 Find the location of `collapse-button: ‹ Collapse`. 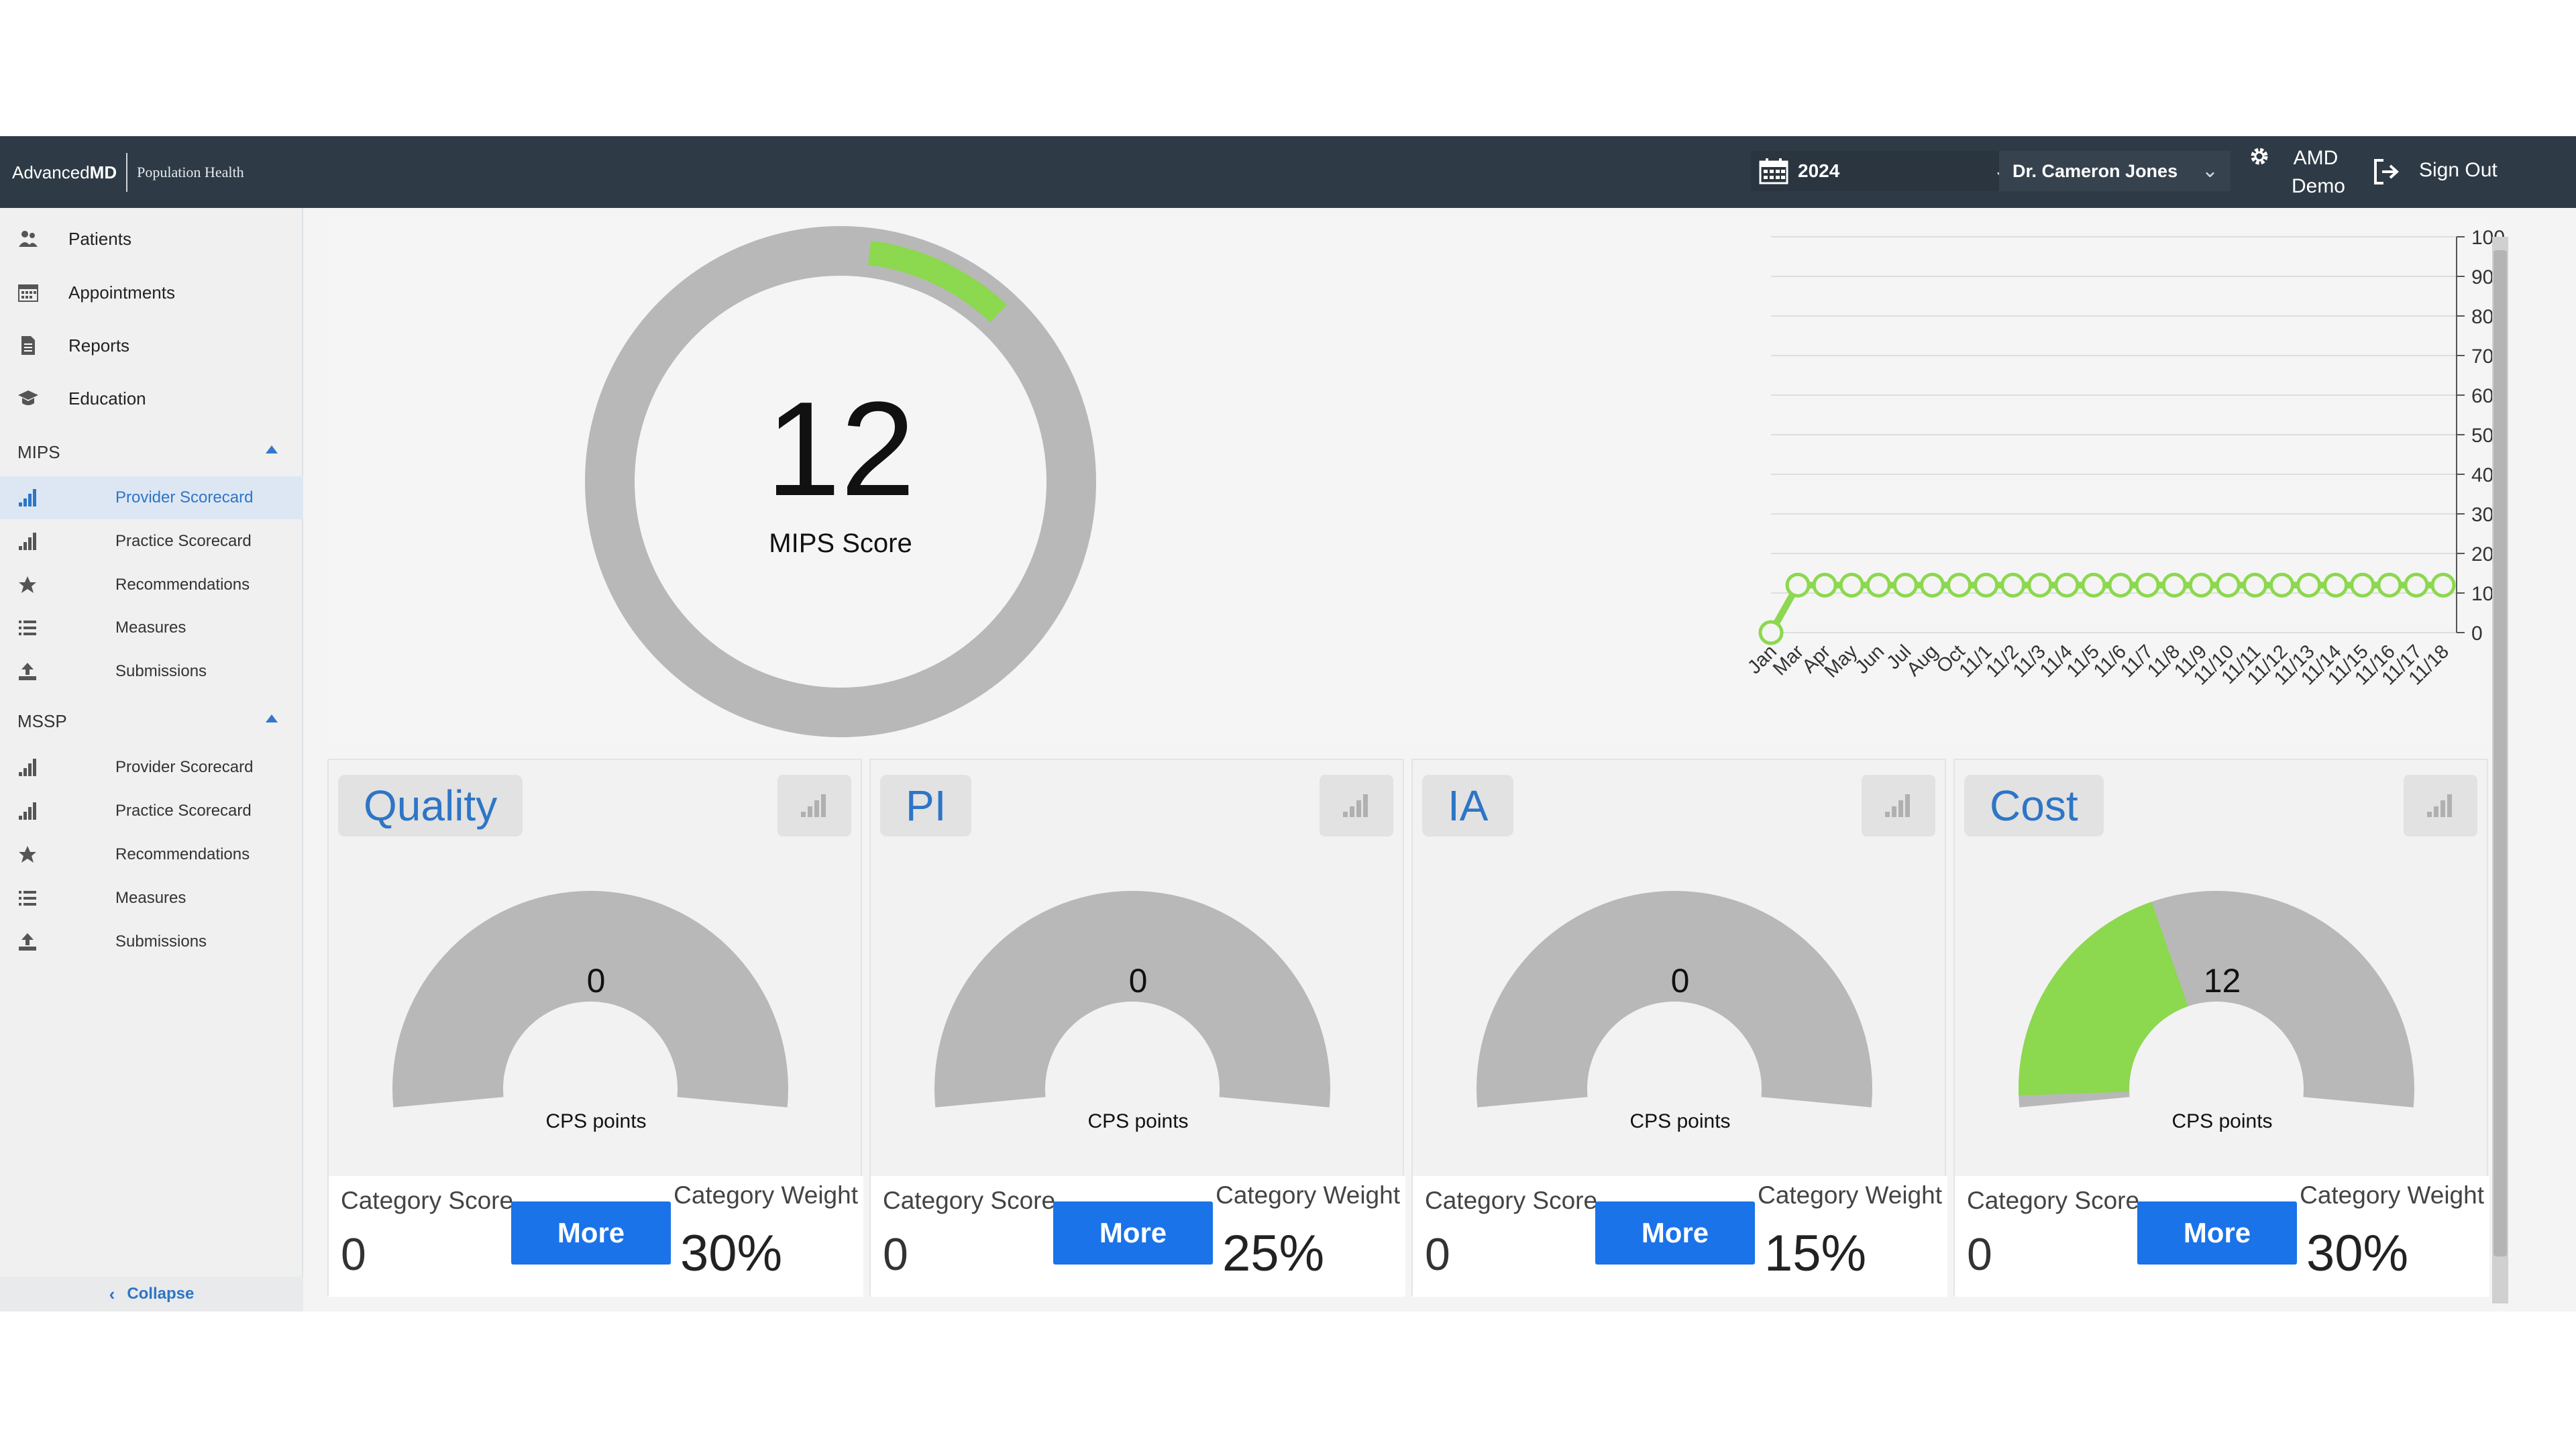

collapse-button: ‹ Collapse is located at coordinates (151, 1294).